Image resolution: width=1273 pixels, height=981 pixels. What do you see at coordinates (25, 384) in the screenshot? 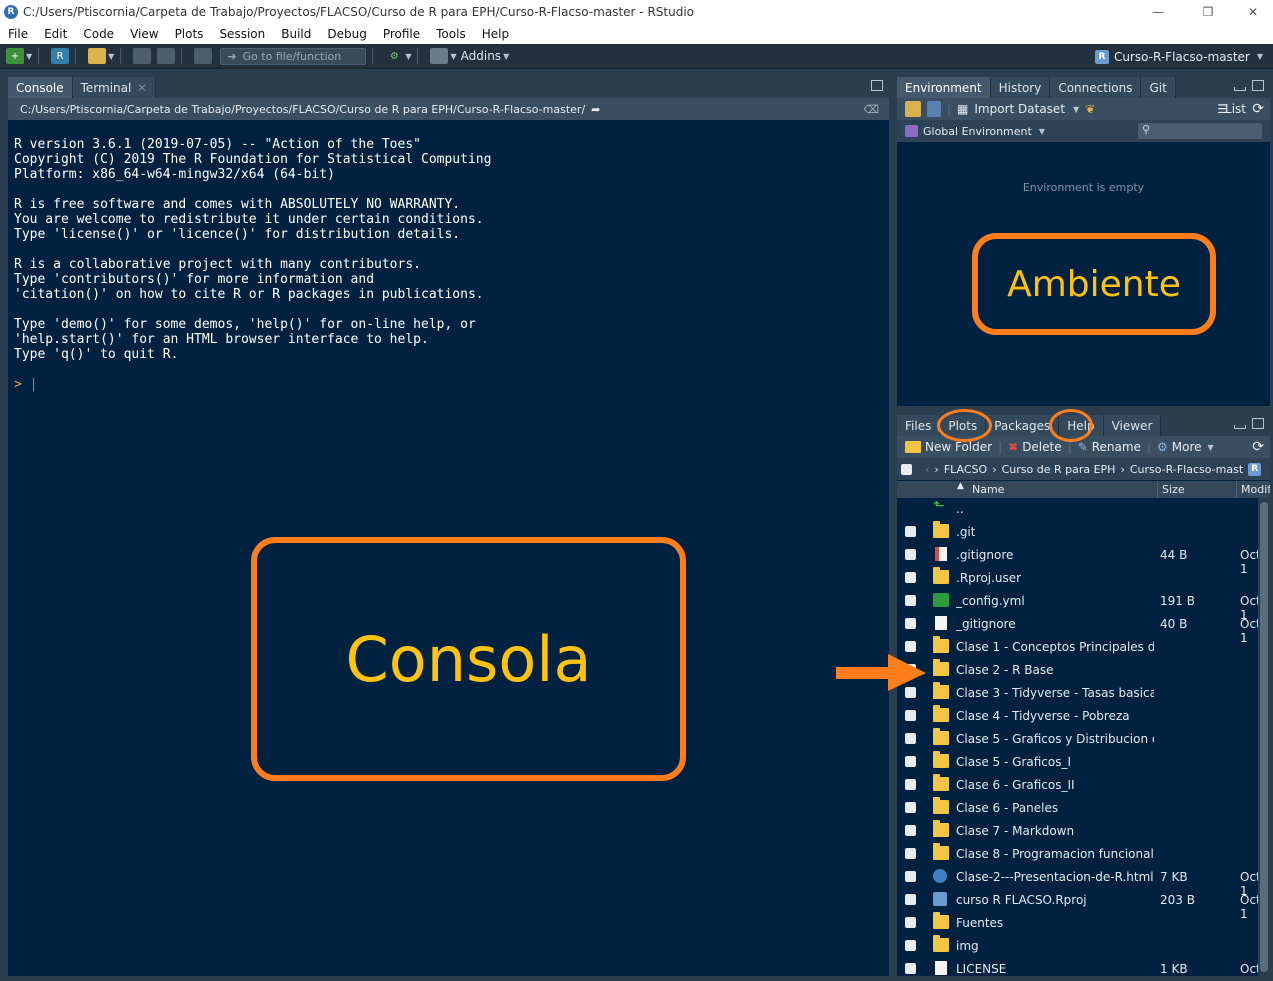
I see `console-prompt: > |` at bounding box center [25, 384].